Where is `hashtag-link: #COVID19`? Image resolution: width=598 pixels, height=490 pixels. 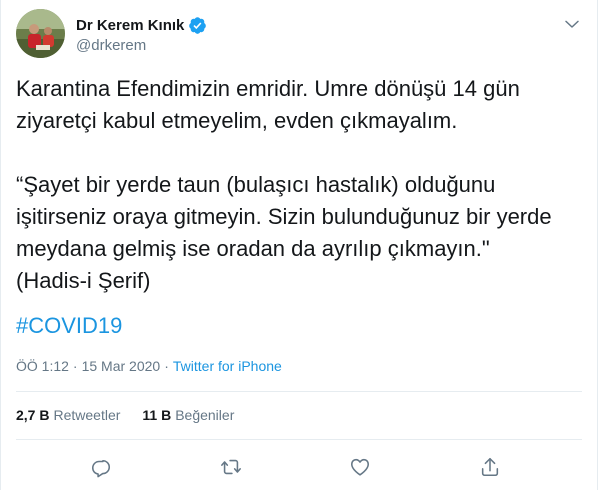
hashtag-link: #COVID19 is located at coordinates (69, 326).